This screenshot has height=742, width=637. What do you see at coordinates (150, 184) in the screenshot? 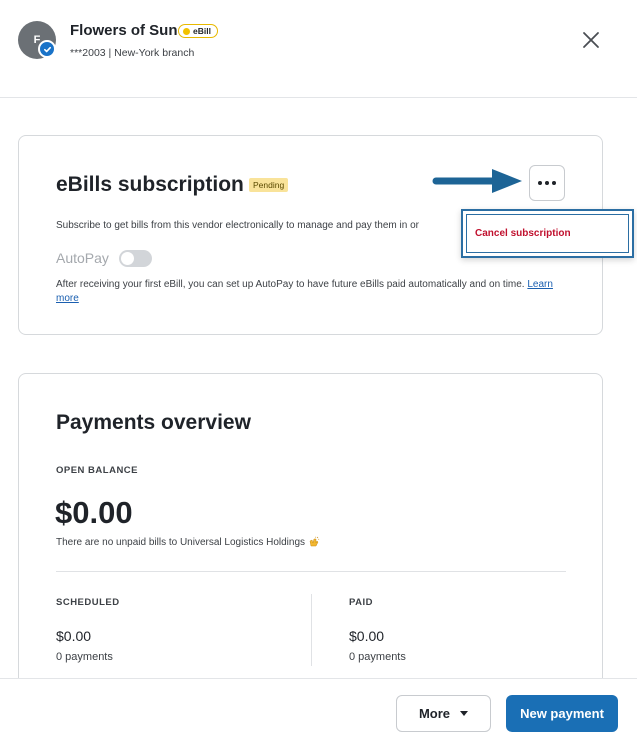
I see `ebills-title: eBills subscription` at bounding box center [150, 184].